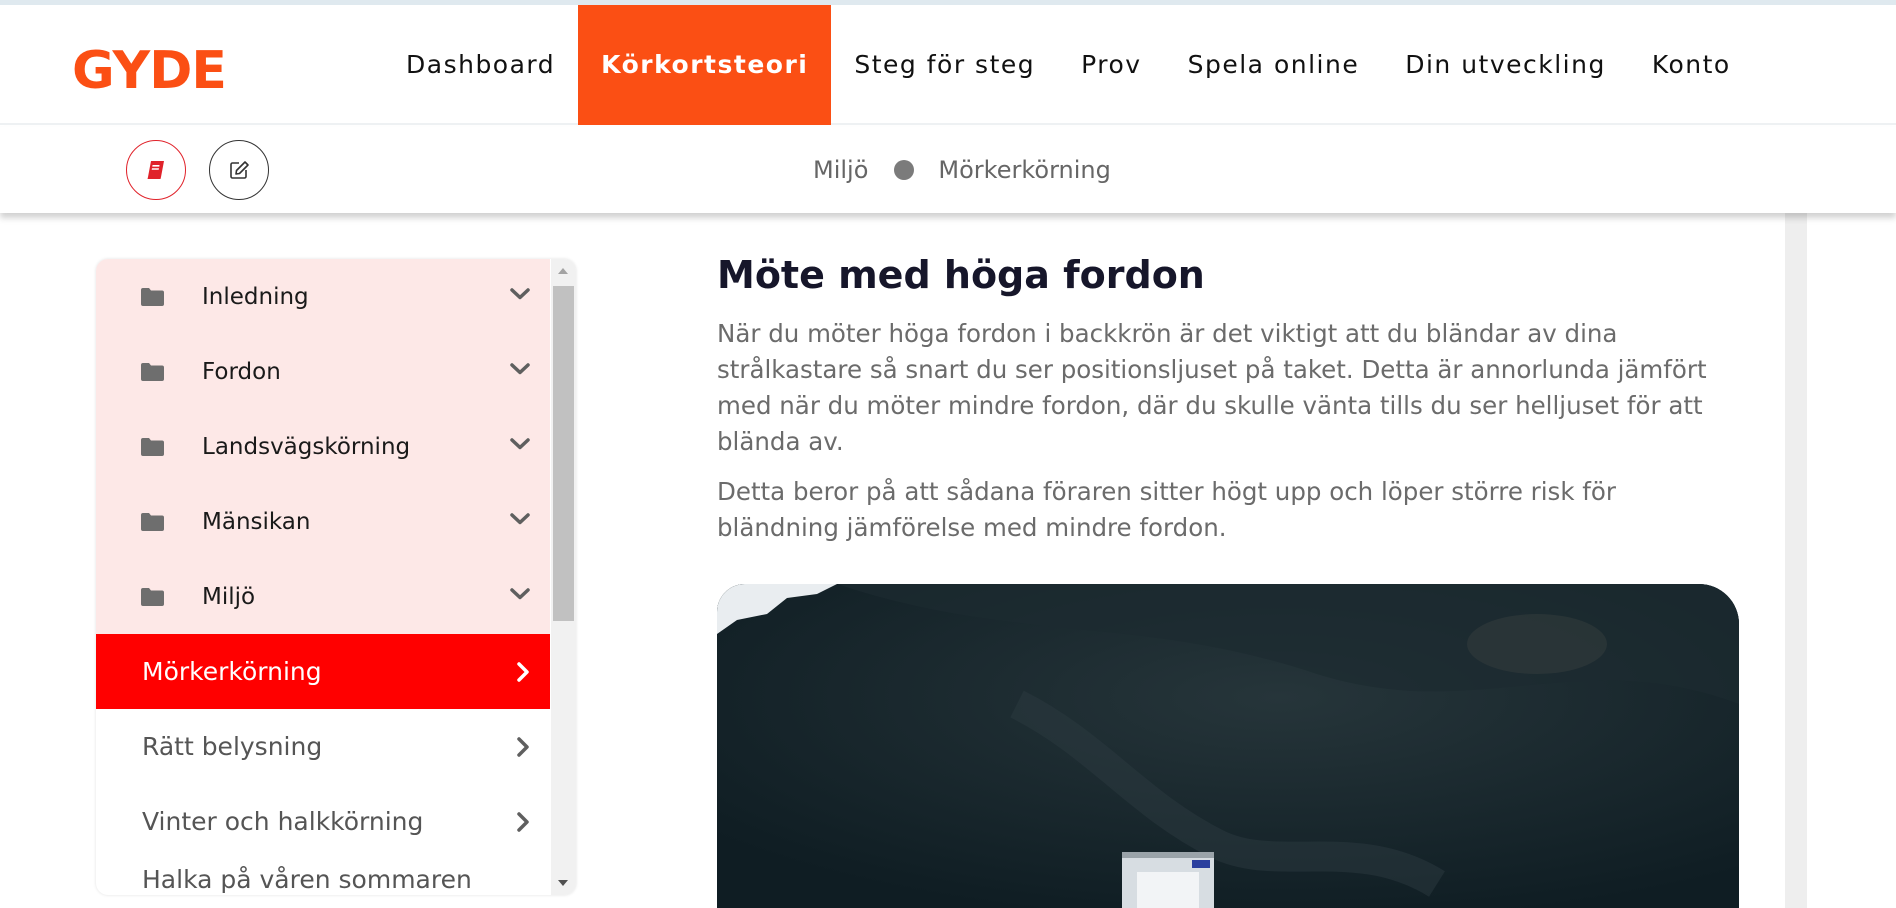 This screenshot has height=908, width=1896. I want to click on sidebar-lesson-halka-pa-varen: Halka på våren sommaren, so click(323, 877).